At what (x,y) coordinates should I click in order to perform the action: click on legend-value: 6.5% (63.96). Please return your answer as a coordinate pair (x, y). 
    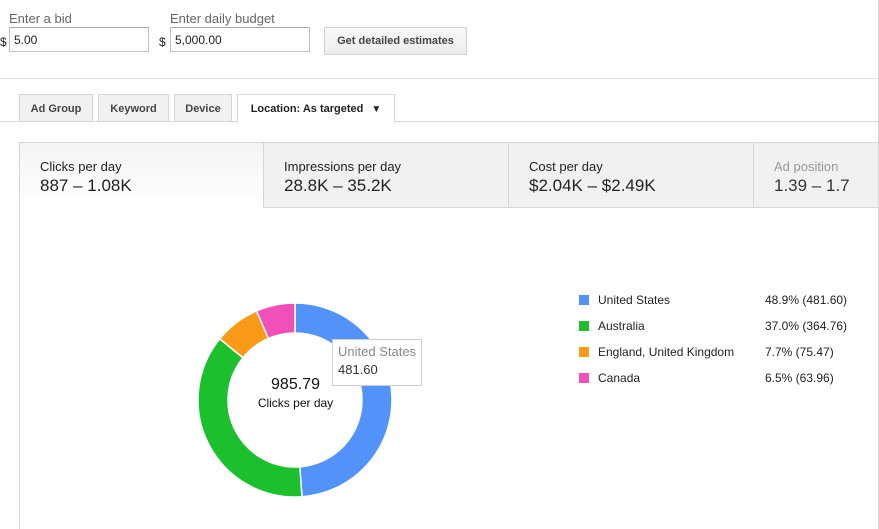
    Looking at the image, I should click on (799, 378).